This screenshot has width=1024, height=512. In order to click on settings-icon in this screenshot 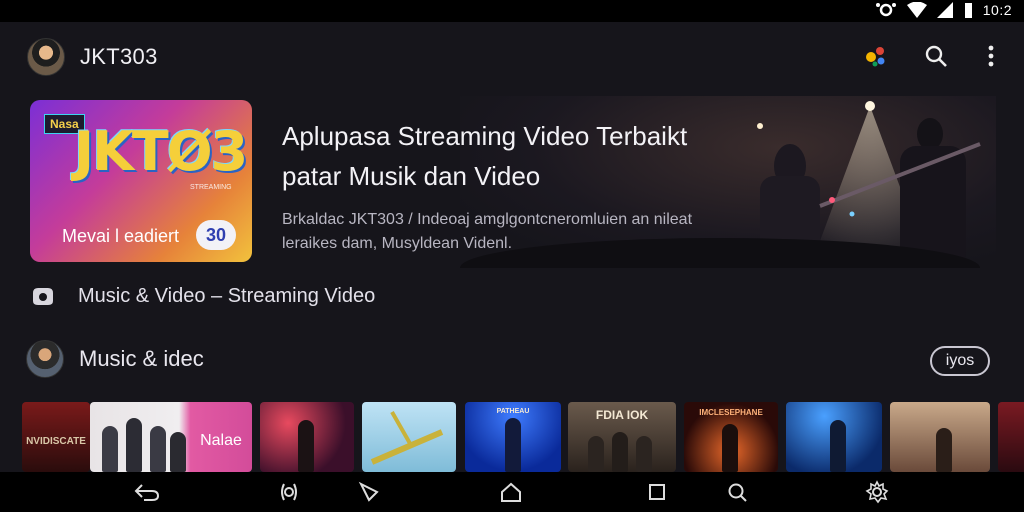, I will do `click(877, 492)`.